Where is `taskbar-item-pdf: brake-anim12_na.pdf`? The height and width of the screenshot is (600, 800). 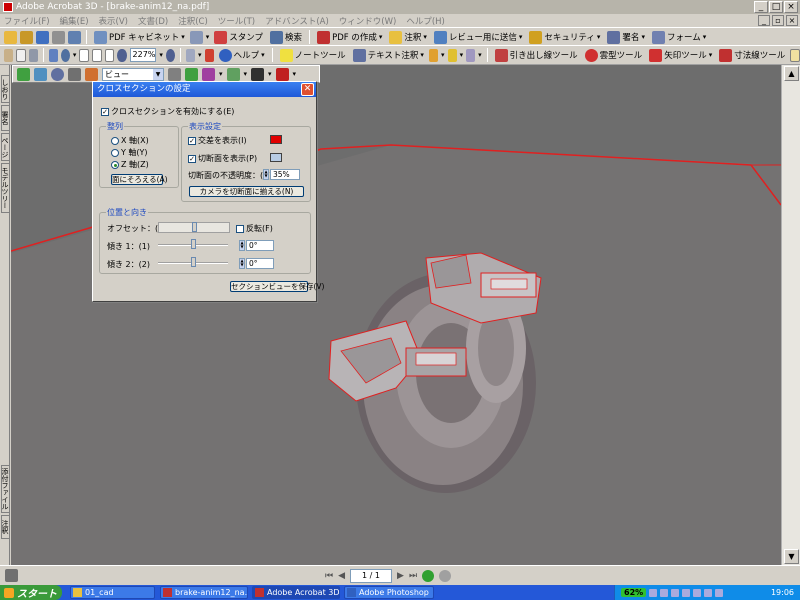 taskbar-item-pdf: brake-anim12_na.pdf is located at coordinates (204, 592).